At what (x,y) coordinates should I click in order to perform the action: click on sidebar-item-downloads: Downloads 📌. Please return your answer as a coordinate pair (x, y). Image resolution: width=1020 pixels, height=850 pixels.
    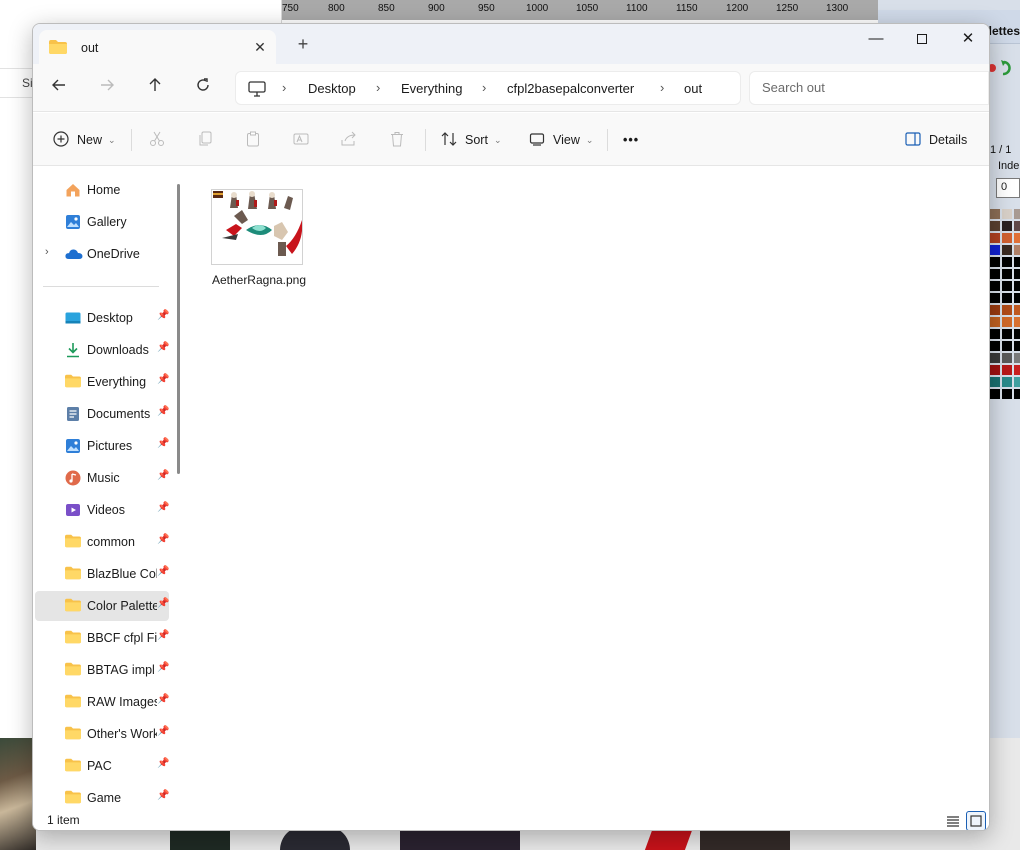
    Looking at the image, I should click on (102, 350).